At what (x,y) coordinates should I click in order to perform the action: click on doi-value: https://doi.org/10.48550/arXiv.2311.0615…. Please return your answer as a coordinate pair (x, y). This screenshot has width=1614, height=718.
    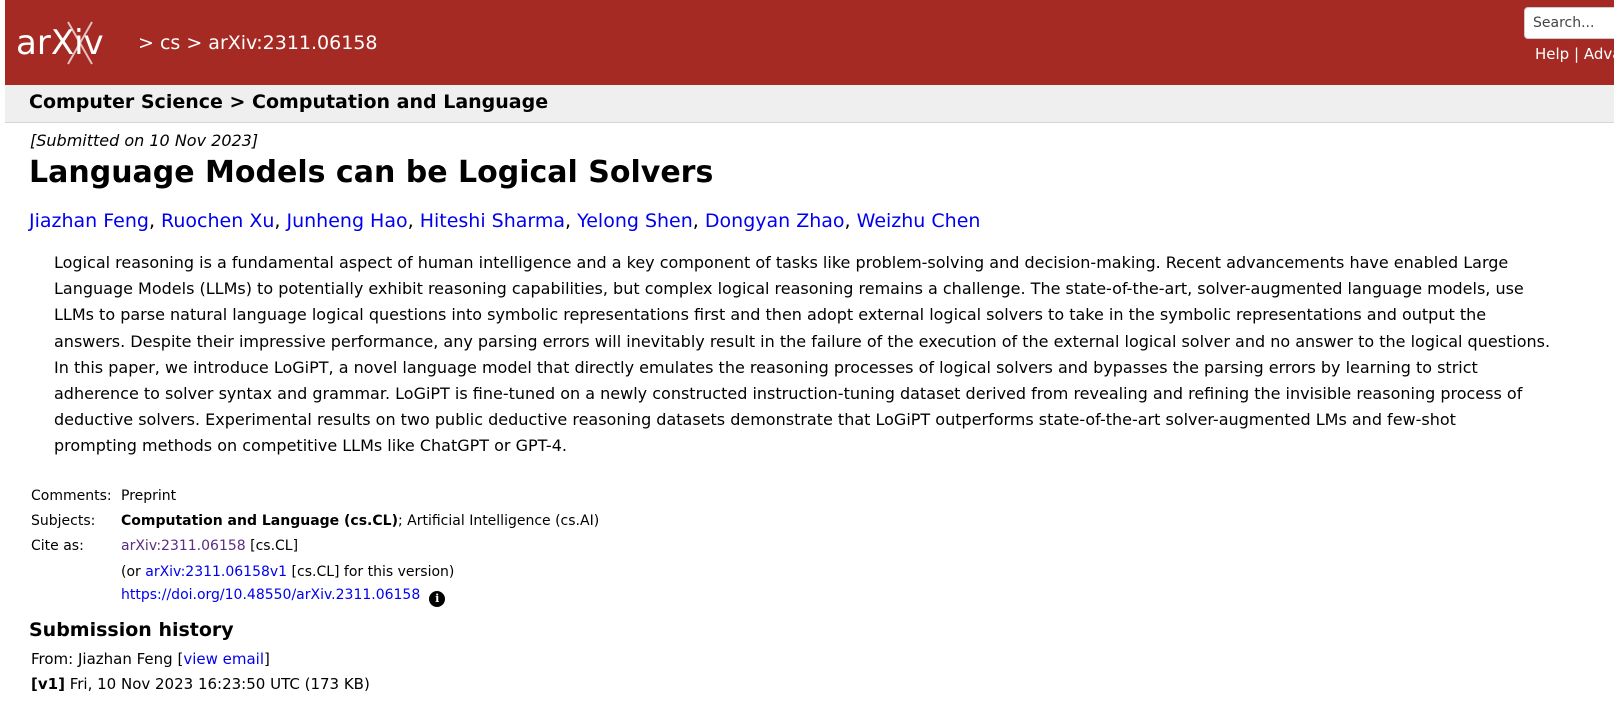
    Looking at the image, I should click on (360, 597).